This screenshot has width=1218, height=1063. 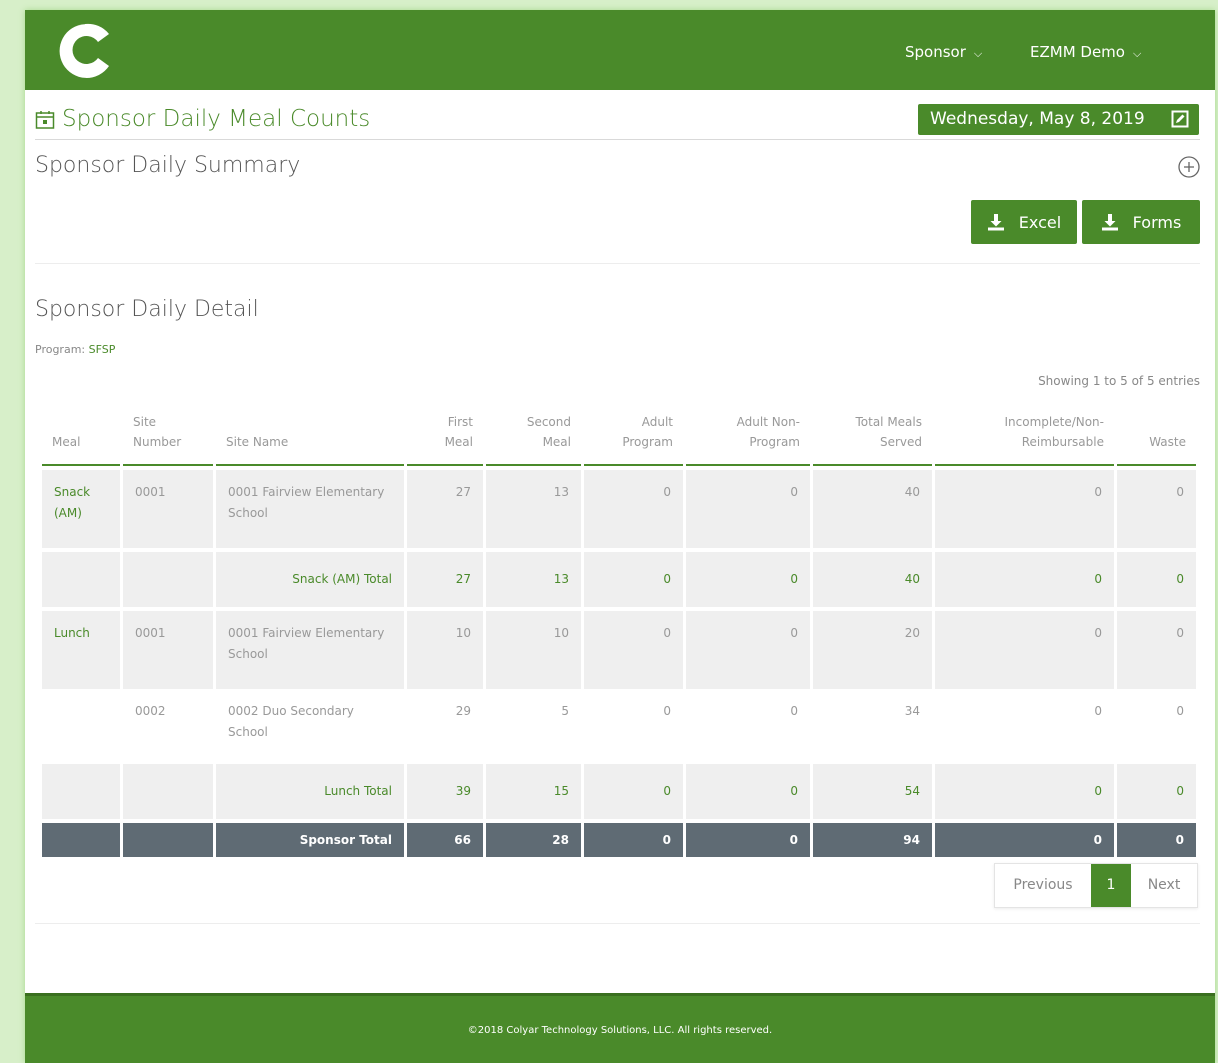 I want to click on user-menu-label: EZMM Demo, so click(x=1077, y=52).